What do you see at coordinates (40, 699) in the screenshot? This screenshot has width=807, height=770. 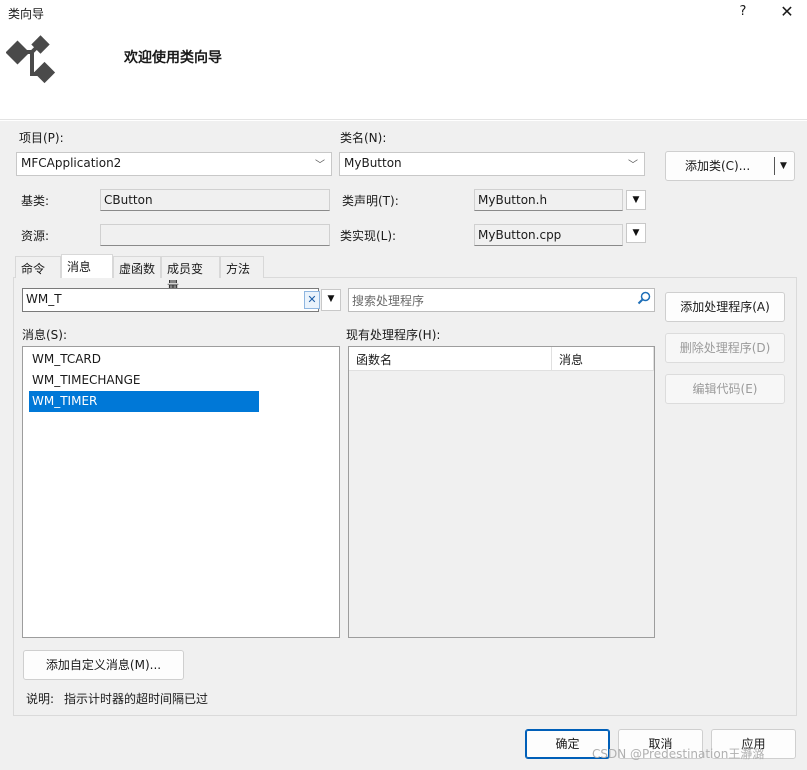 I see `description-label: 说明:` at bounding box center [40, 699].